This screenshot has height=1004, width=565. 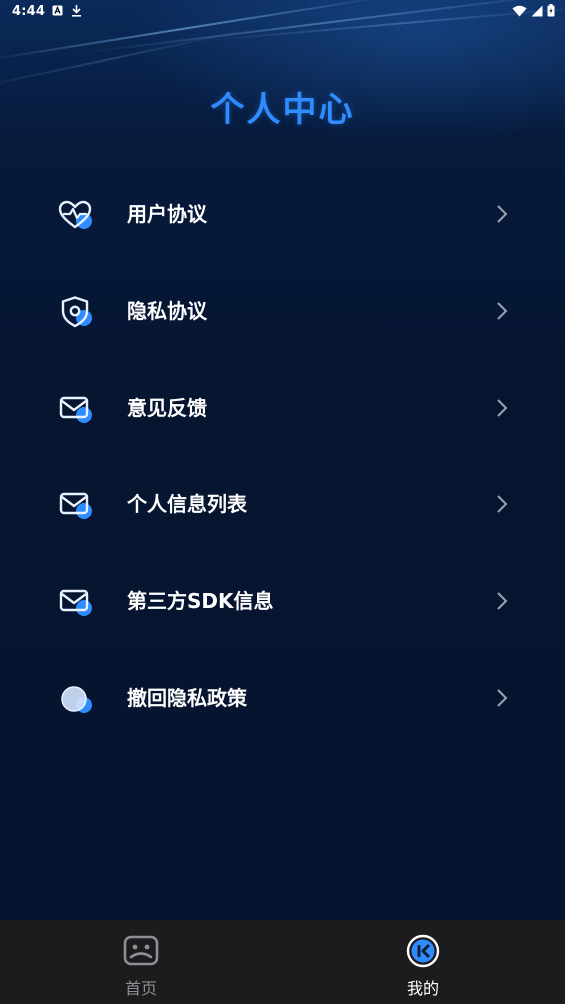 What do you see at coordinates (29, 11) in the screenshot?
I see `status-time: 4:44` at bounding box center [29, 11].